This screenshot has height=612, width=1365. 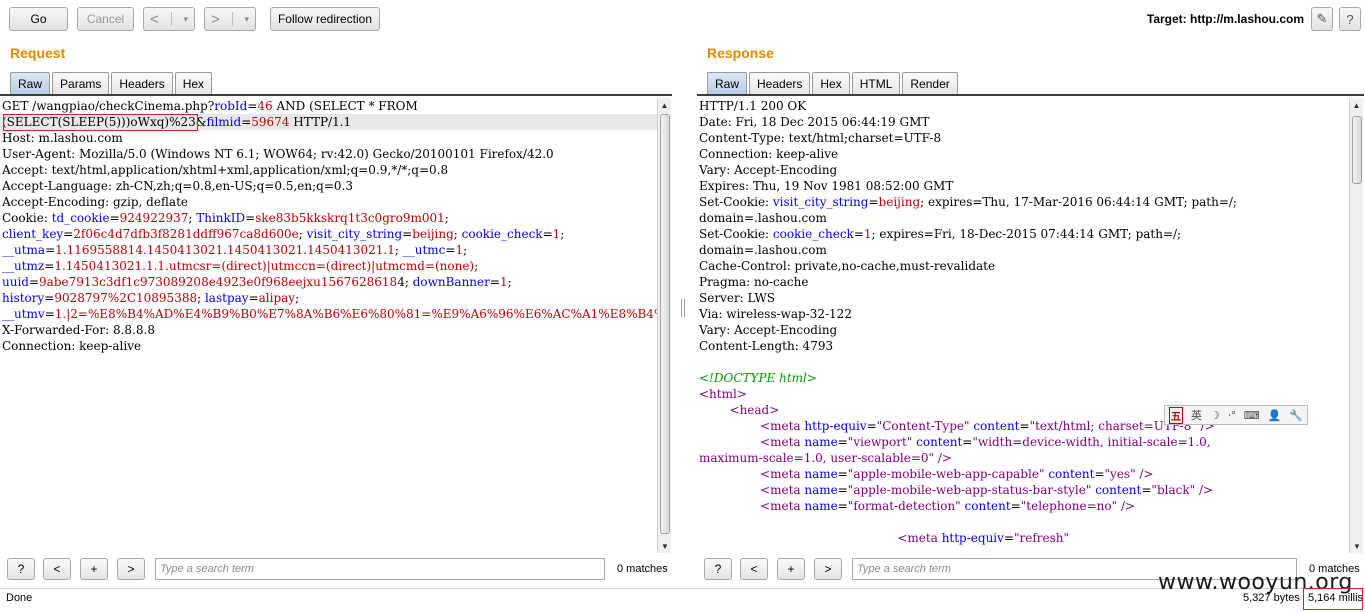 What do you see at coordinates (95, 202) in the screenshot?
I see `request-token: Accept-Encoding: gzip, deflate` at bounding box center [95, 202].